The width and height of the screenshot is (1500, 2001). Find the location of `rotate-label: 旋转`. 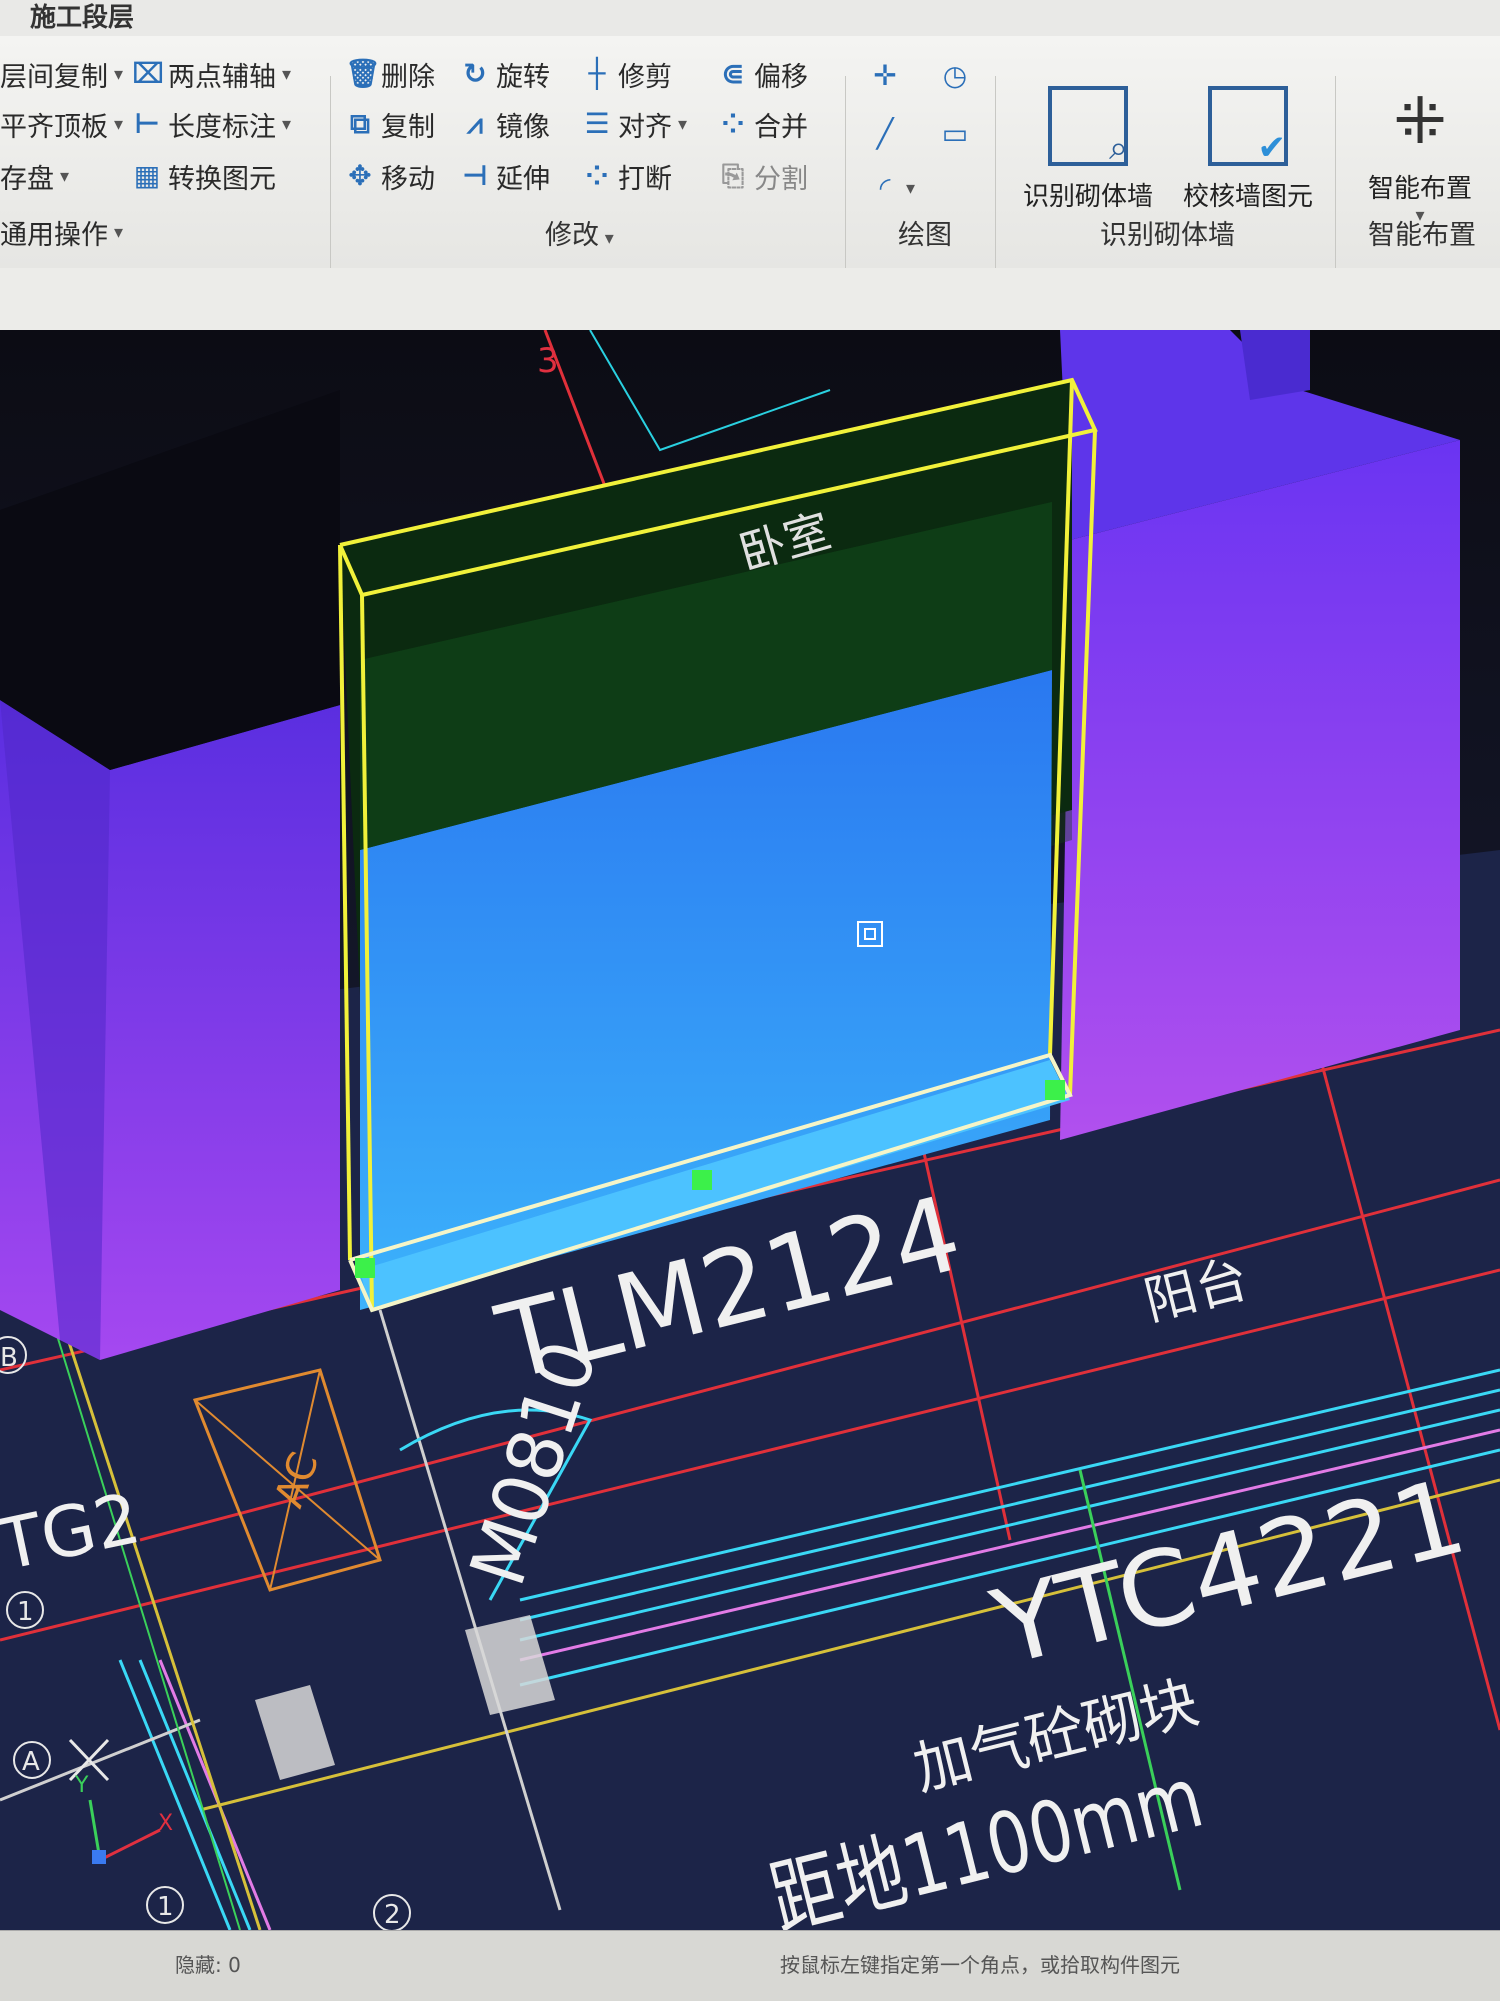

rotate-label: 旋转 is located at coordinates (523, 77).